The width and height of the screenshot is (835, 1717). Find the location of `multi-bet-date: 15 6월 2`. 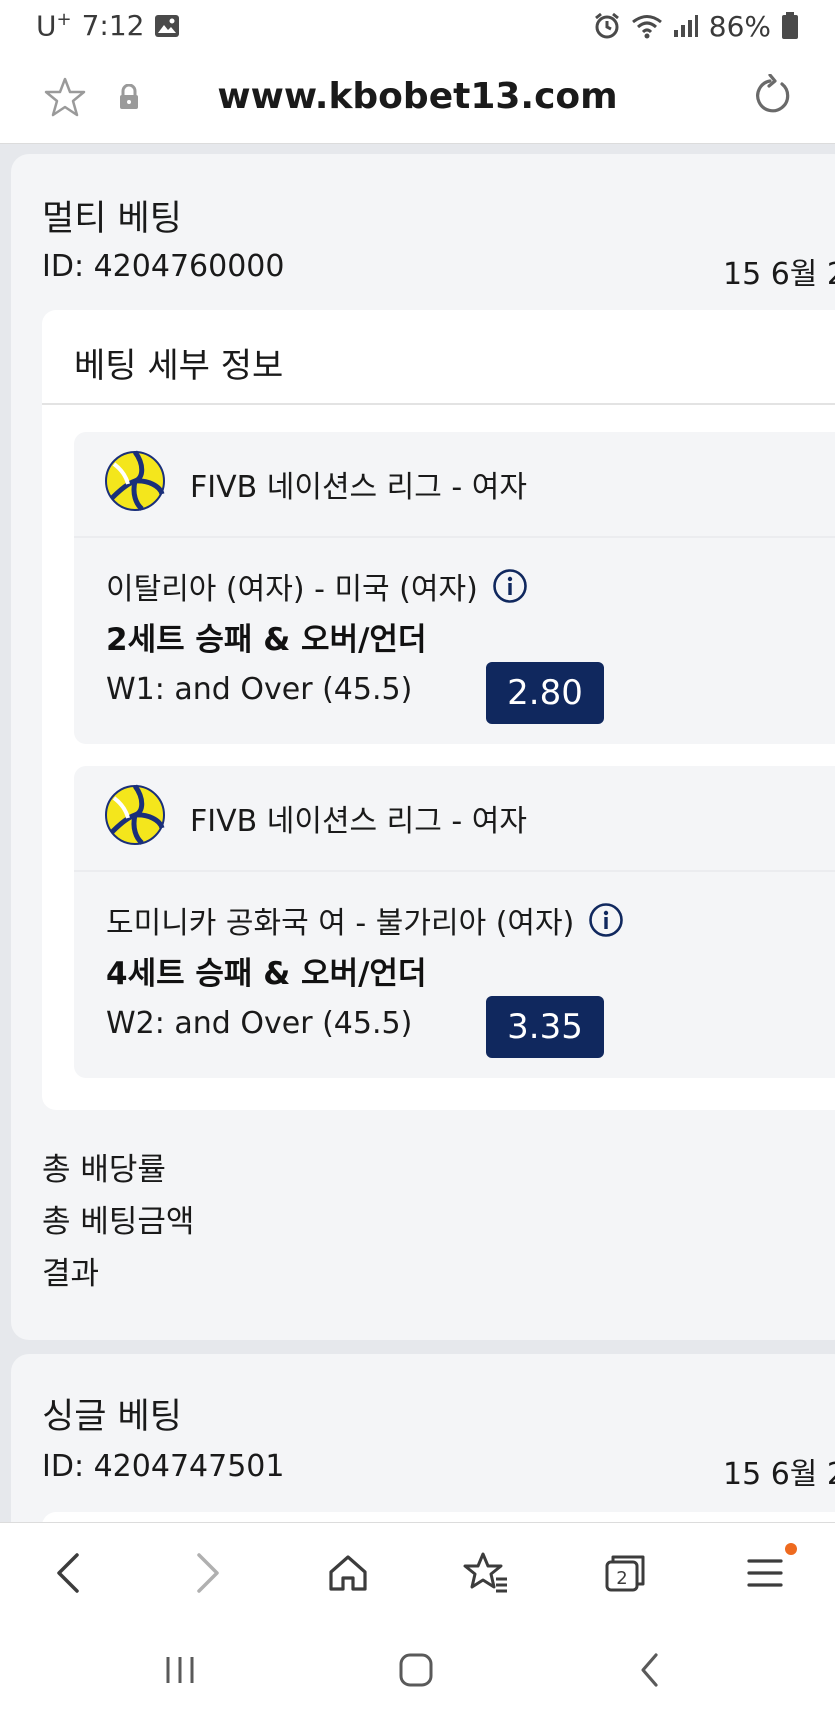

multi-bet-date: 15 6월 2 is located at coordinates (779, 274).